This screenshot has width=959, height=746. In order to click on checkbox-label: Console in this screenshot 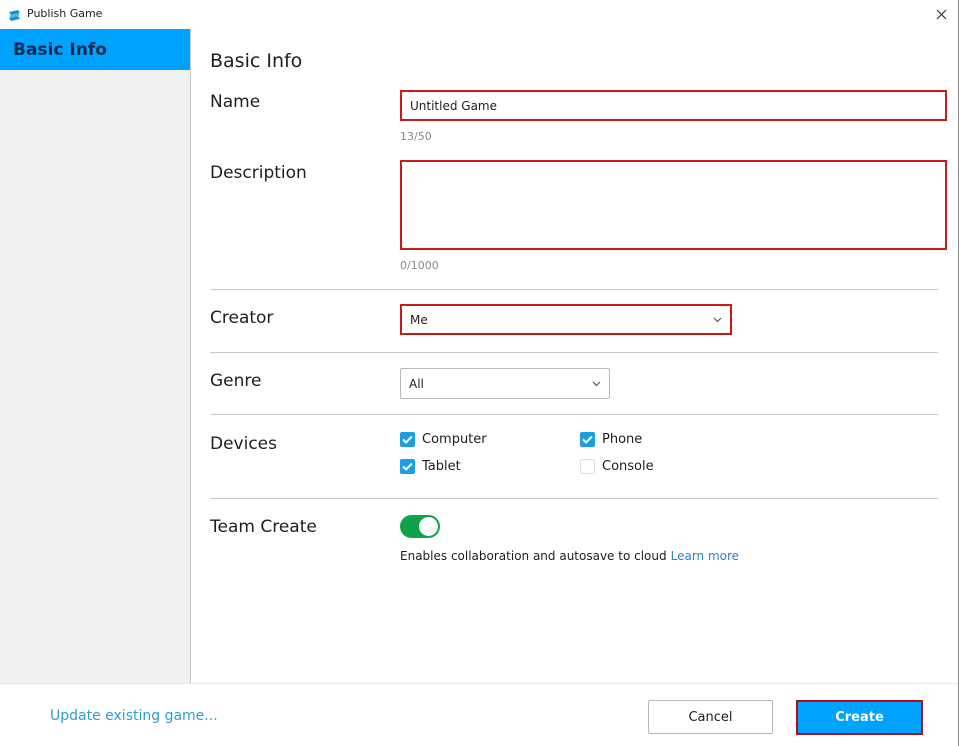, I will do `click(628, 466)`.